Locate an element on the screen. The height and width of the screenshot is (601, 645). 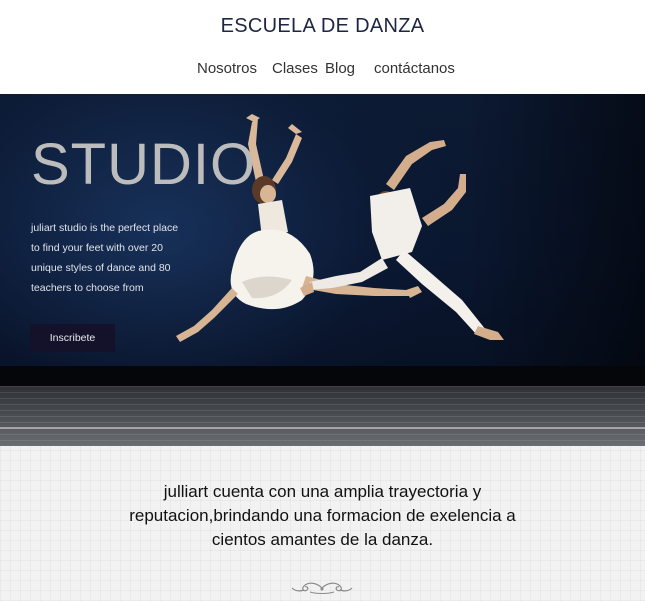
nav-link-blog: Blog is located at coordinates (340, 68).